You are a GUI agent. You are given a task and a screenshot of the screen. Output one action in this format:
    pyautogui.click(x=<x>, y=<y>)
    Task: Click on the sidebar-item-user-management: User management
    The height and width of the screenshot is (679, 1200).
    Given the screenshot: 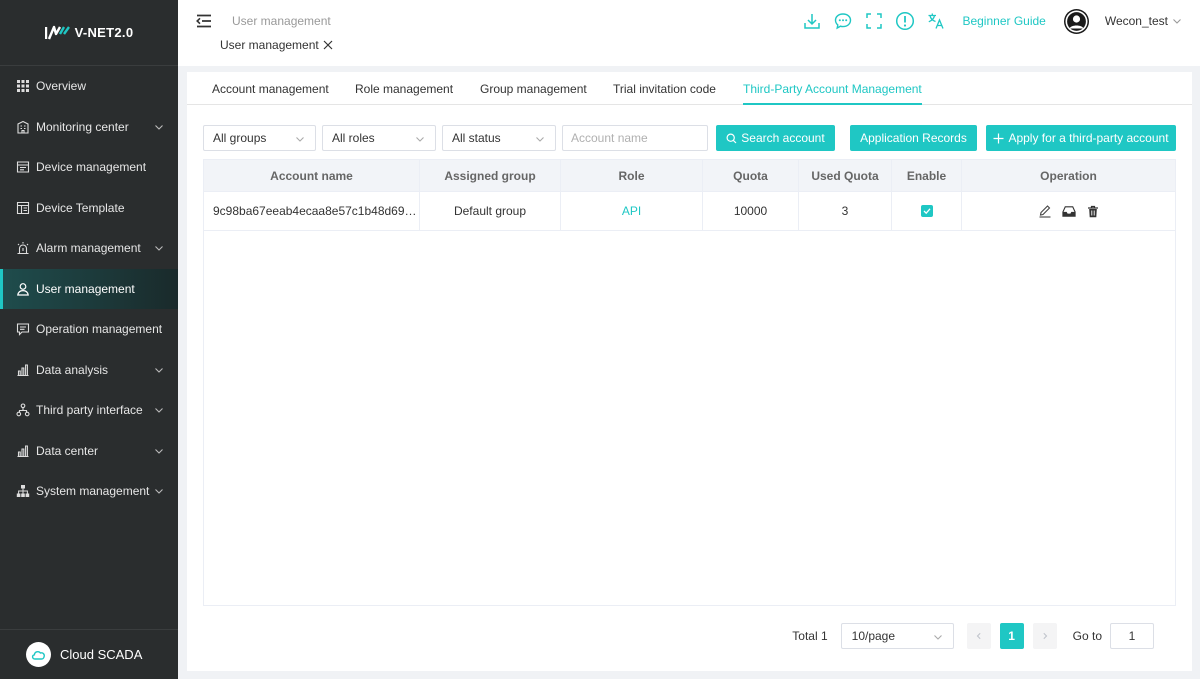 What is the action you would take?
    pyautogui.click(x=89, y=288)
    